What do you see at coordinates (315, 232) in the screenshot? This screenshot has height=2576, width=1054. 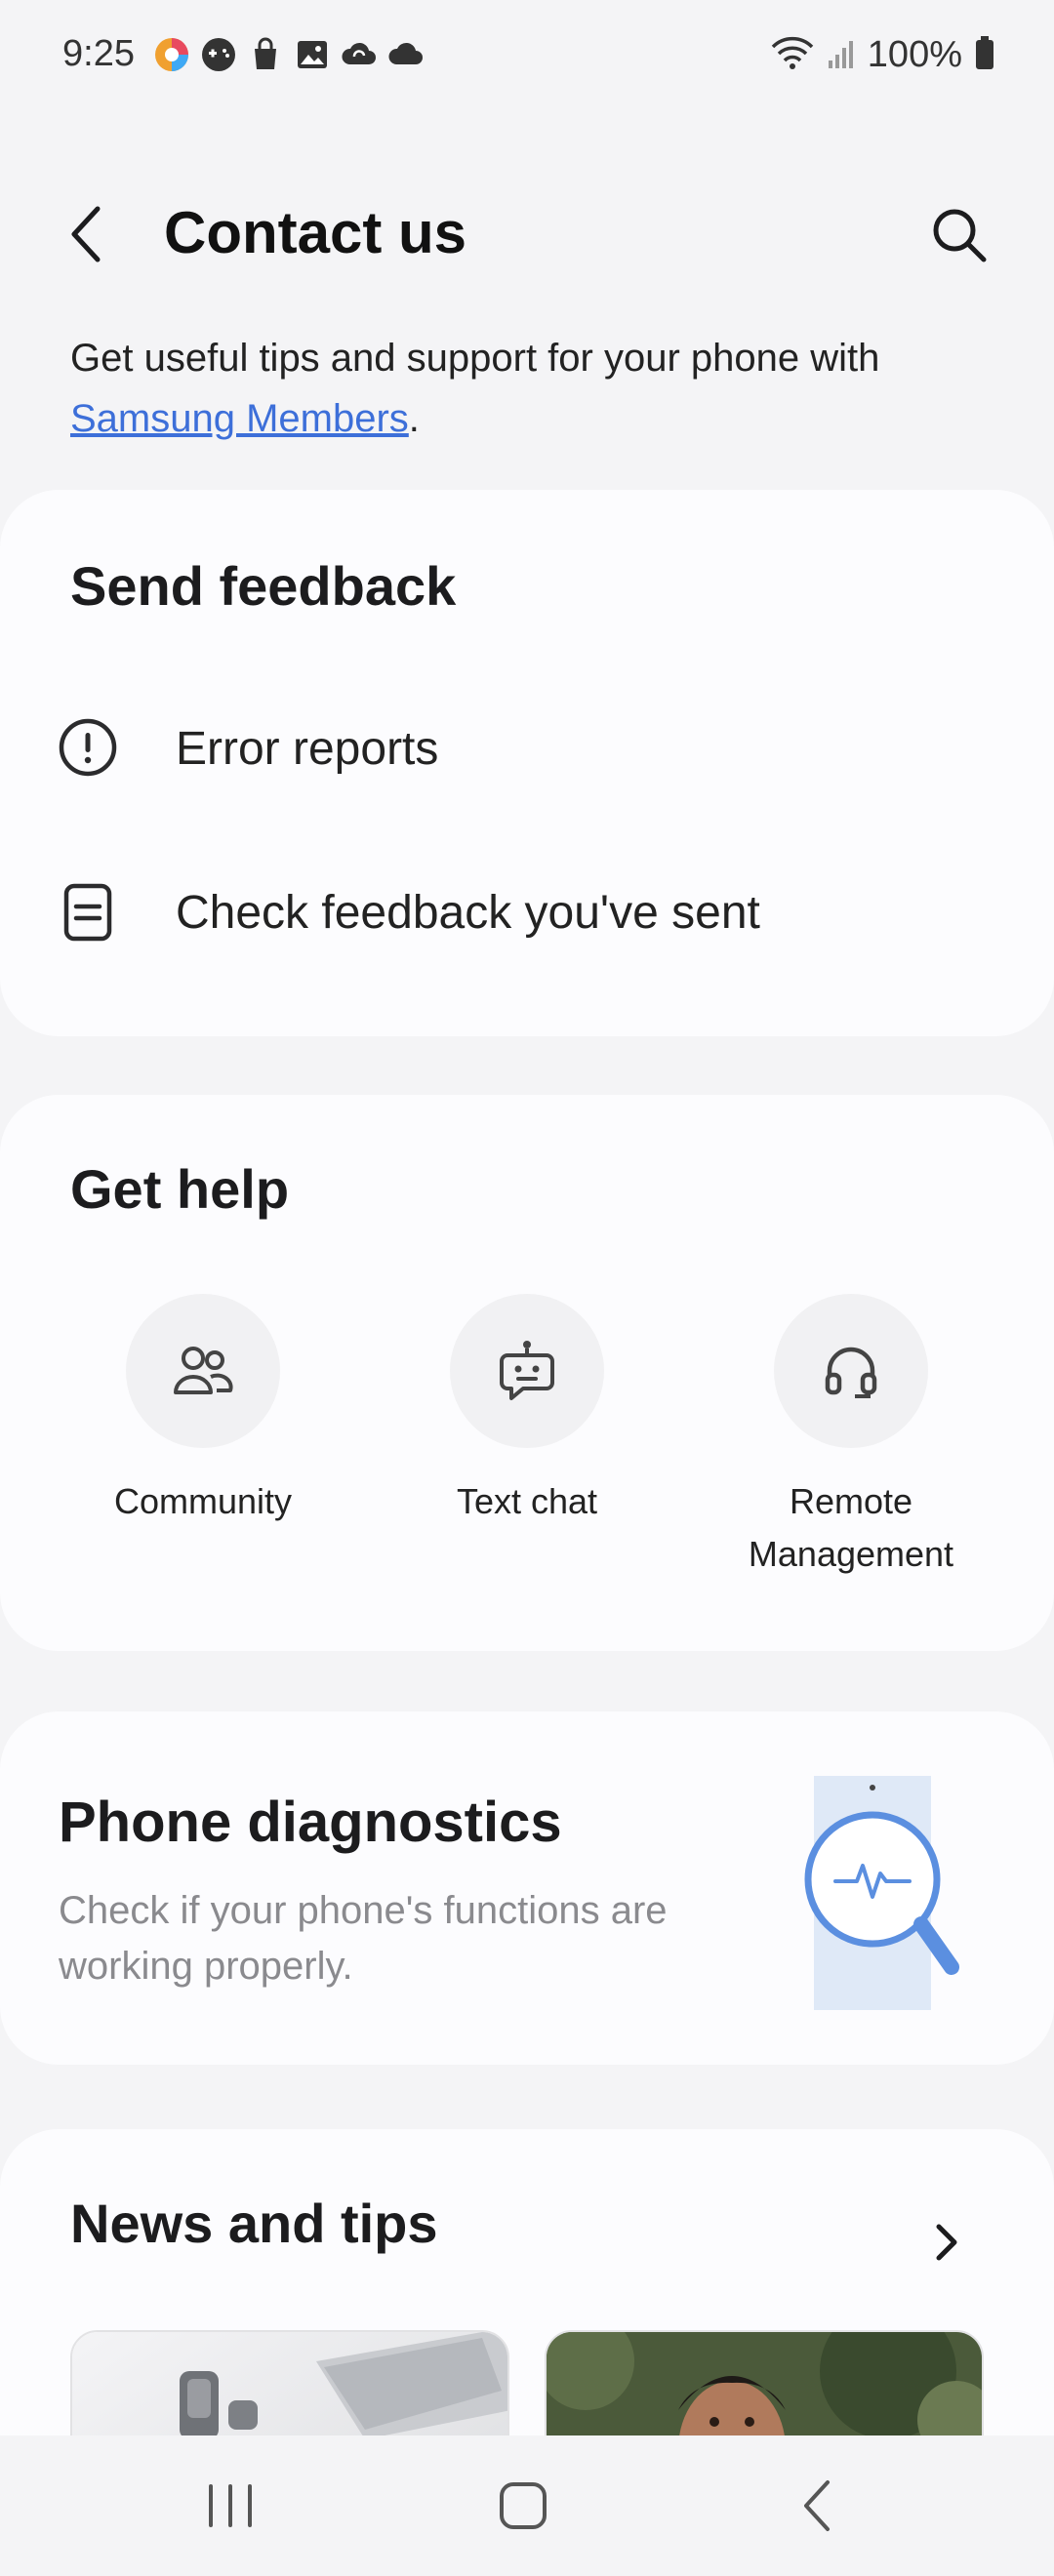 I see `page-title: Contact us` at bounding box center [315, 232].